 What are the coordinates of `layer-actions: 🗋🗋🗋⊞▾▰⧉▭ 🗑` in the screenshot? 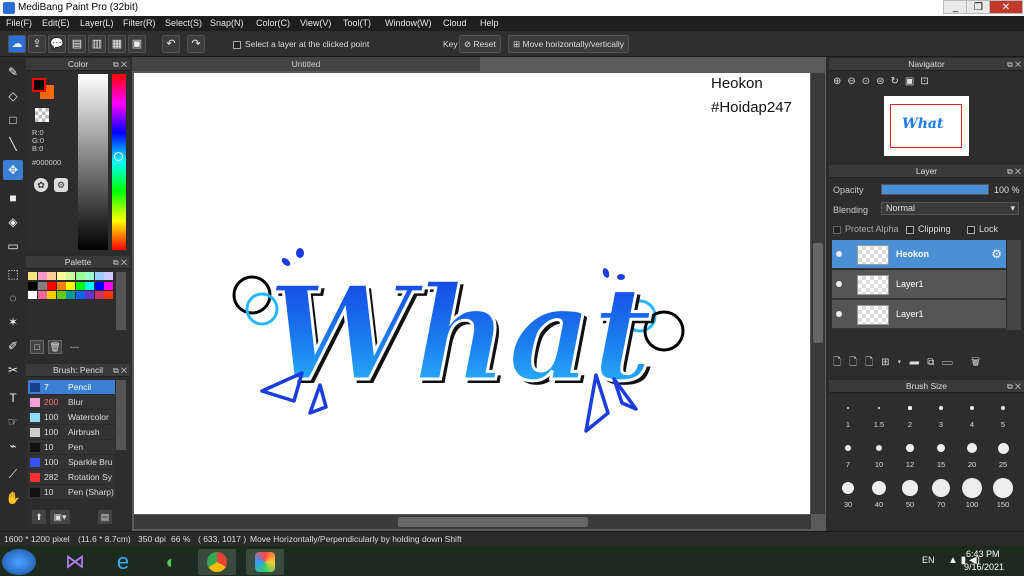 It's located at (926, 363).